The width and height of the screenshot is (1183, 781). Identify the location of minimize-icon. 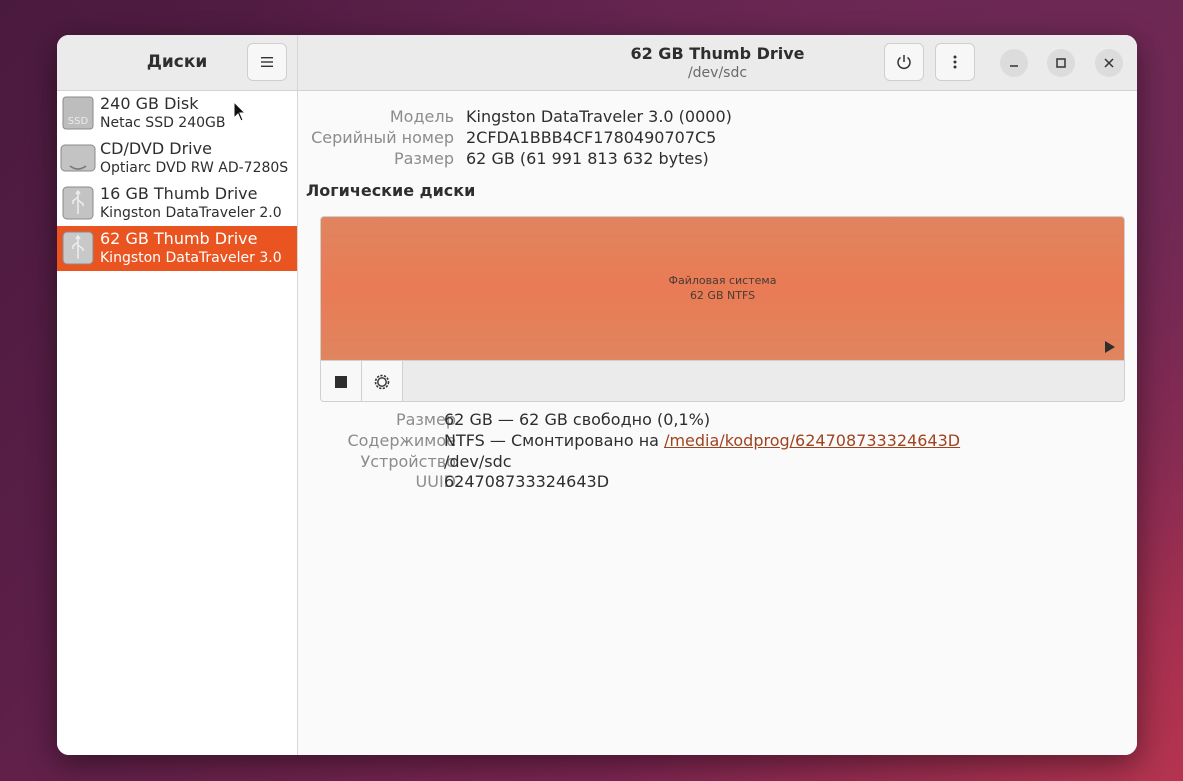
(1014, 66).